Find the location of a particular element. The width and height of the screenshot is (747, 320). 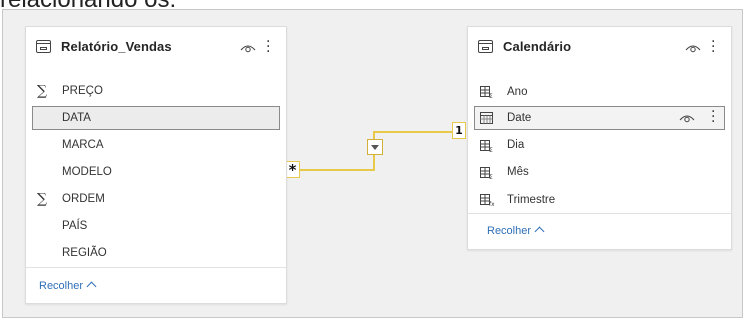

table-title: Calendário is located at coordinates (537, 46).